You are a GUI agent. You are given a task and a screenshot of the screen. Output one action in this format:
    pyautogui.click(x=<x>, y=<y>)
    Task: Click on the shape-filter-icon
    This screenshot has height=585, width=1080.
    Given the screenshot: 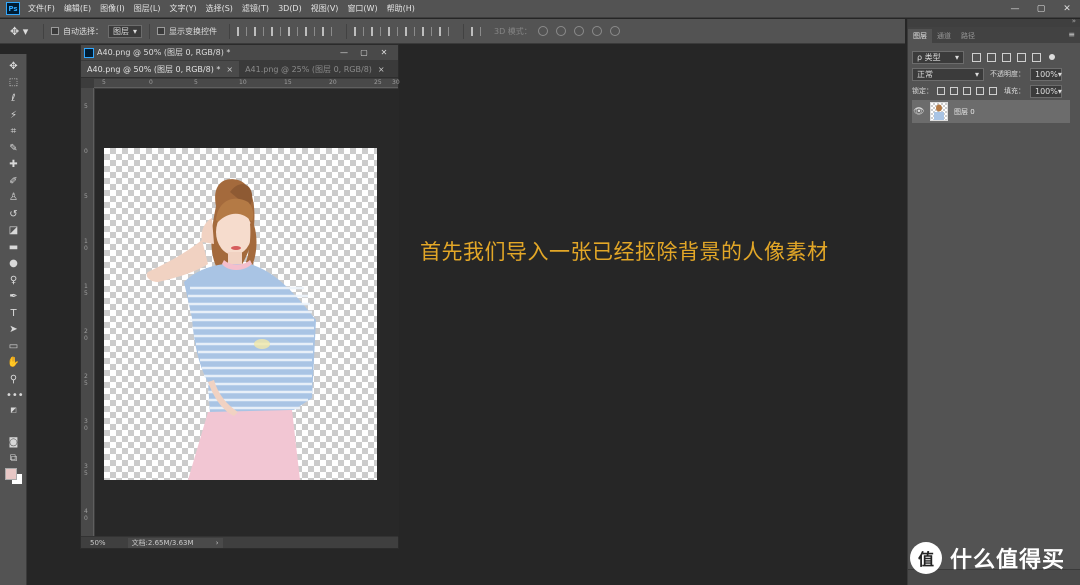 What is the action you would take?
    pyautogui.click(x=1021, y=57)
    